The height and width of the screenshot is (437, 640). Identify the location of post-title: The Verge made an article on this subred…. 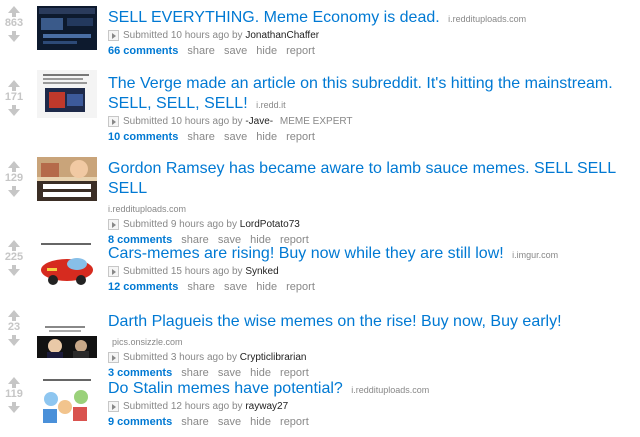
(360, 93).